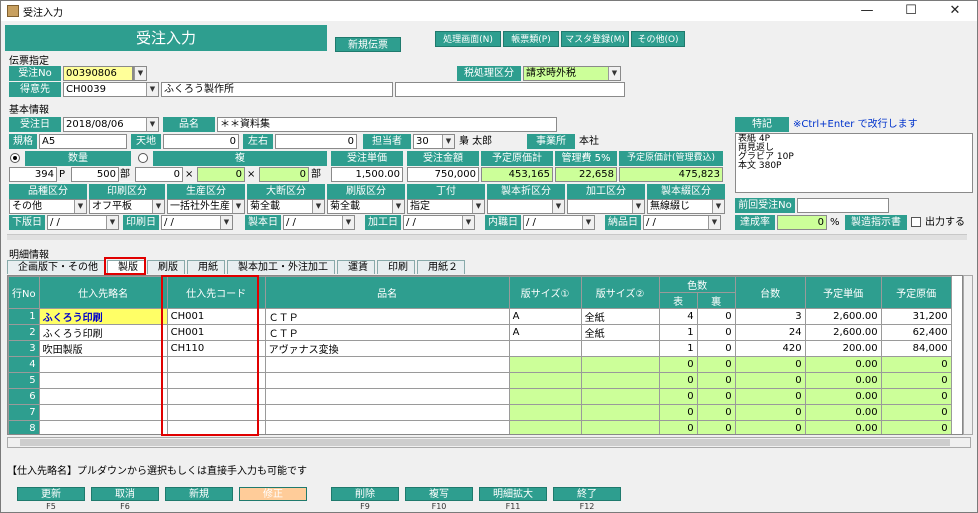  What do you see at coordinates (682, 222) in the screenshot?
I see `date-field-6: / / ▼` at bounding box center [682, 222].